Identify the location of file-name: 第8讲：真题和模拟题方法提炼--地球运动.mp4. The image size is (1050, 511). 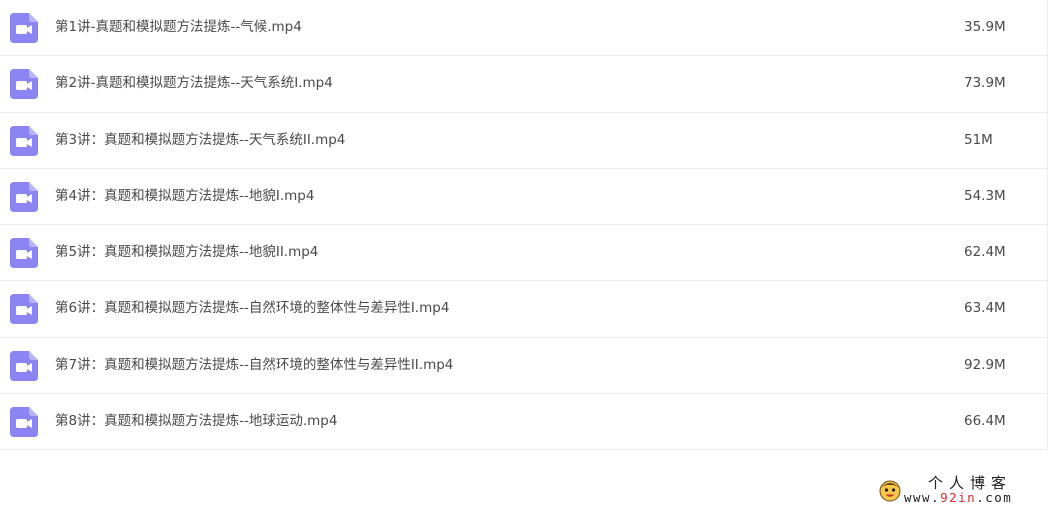
(196, 420).